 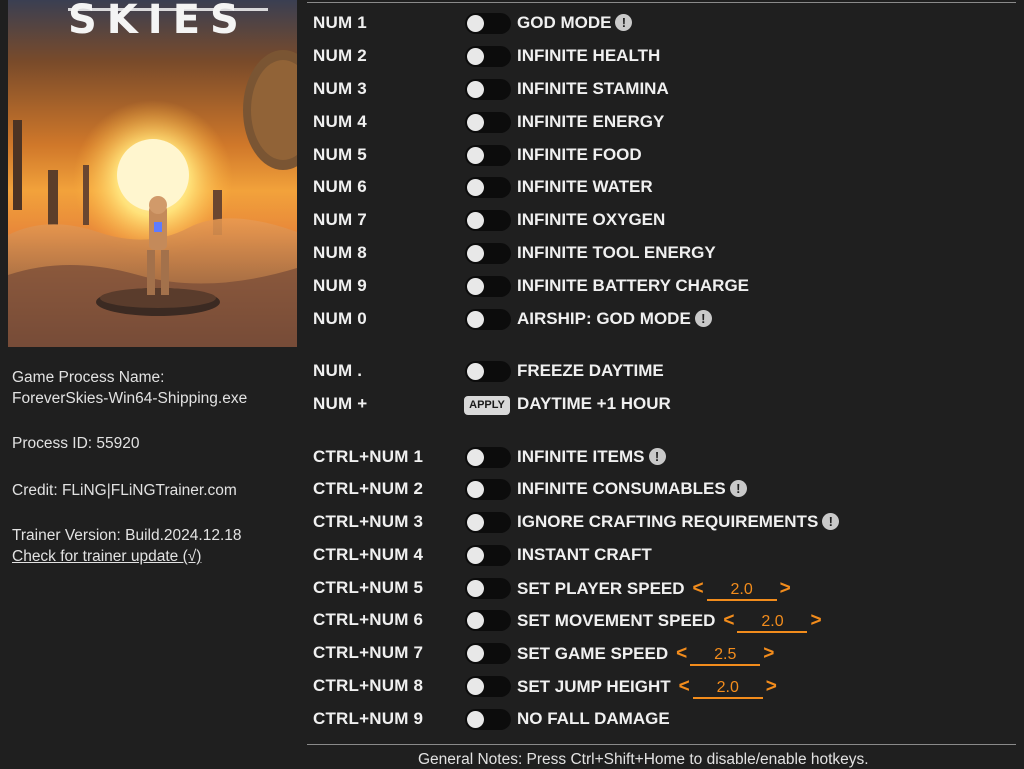 I want to click on value-stepper: <2.5 >, so click(x=725, y=654).